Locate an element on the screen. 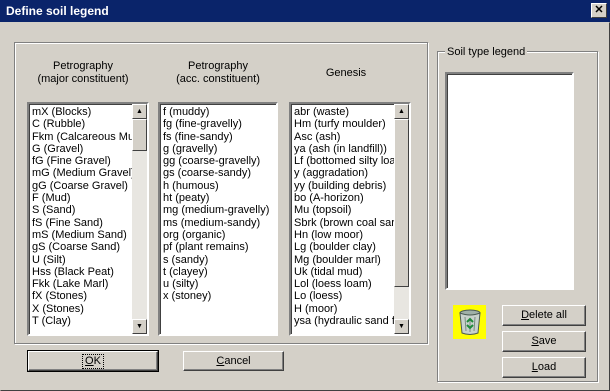  list-item: h (humous) is located at coordinates (219, 186).